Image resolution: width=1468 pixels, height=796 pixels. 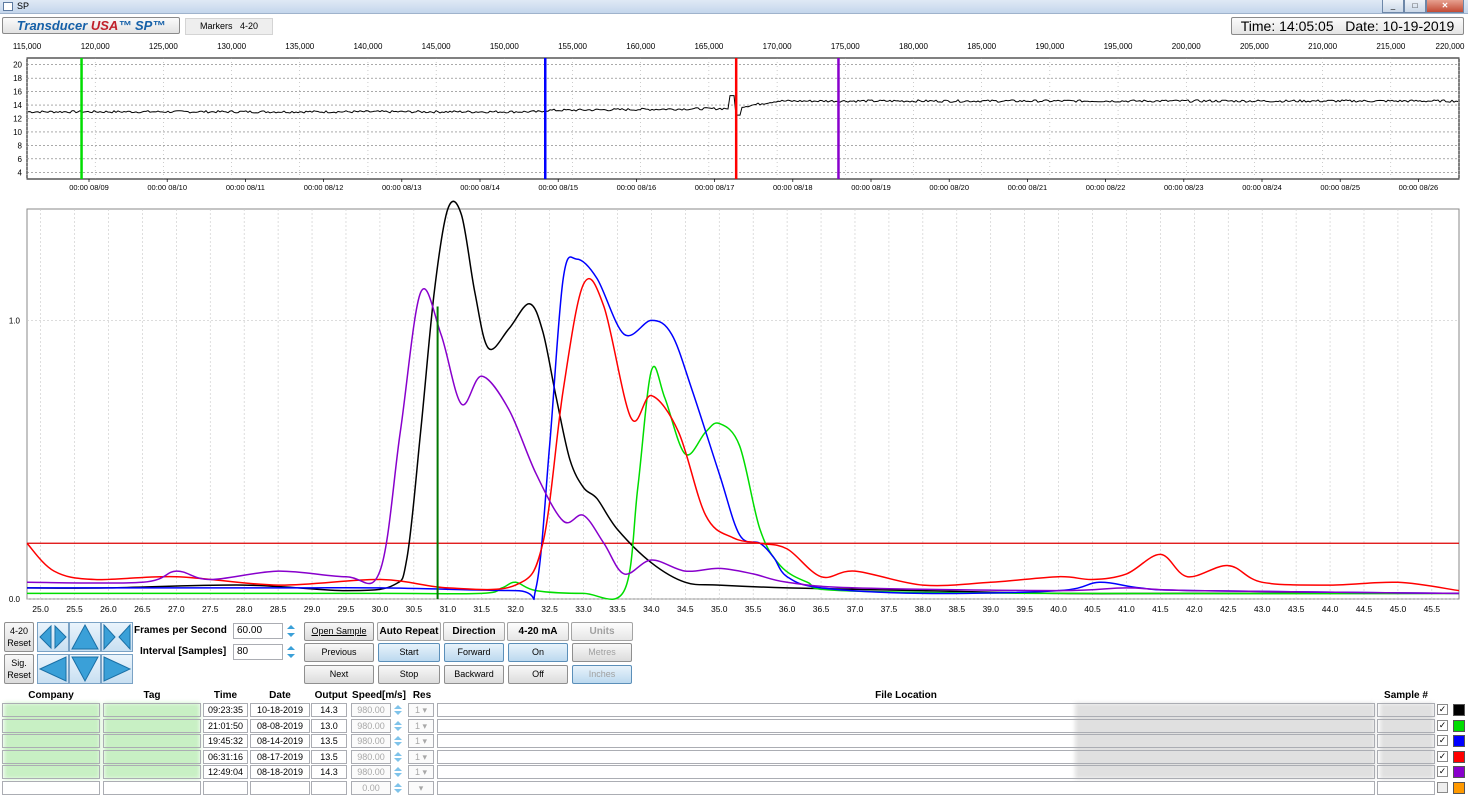 What do you see at coordinates (474, 652) in the screenshot?
I see `forward-button: Forward` at bounding box center [474, 652].